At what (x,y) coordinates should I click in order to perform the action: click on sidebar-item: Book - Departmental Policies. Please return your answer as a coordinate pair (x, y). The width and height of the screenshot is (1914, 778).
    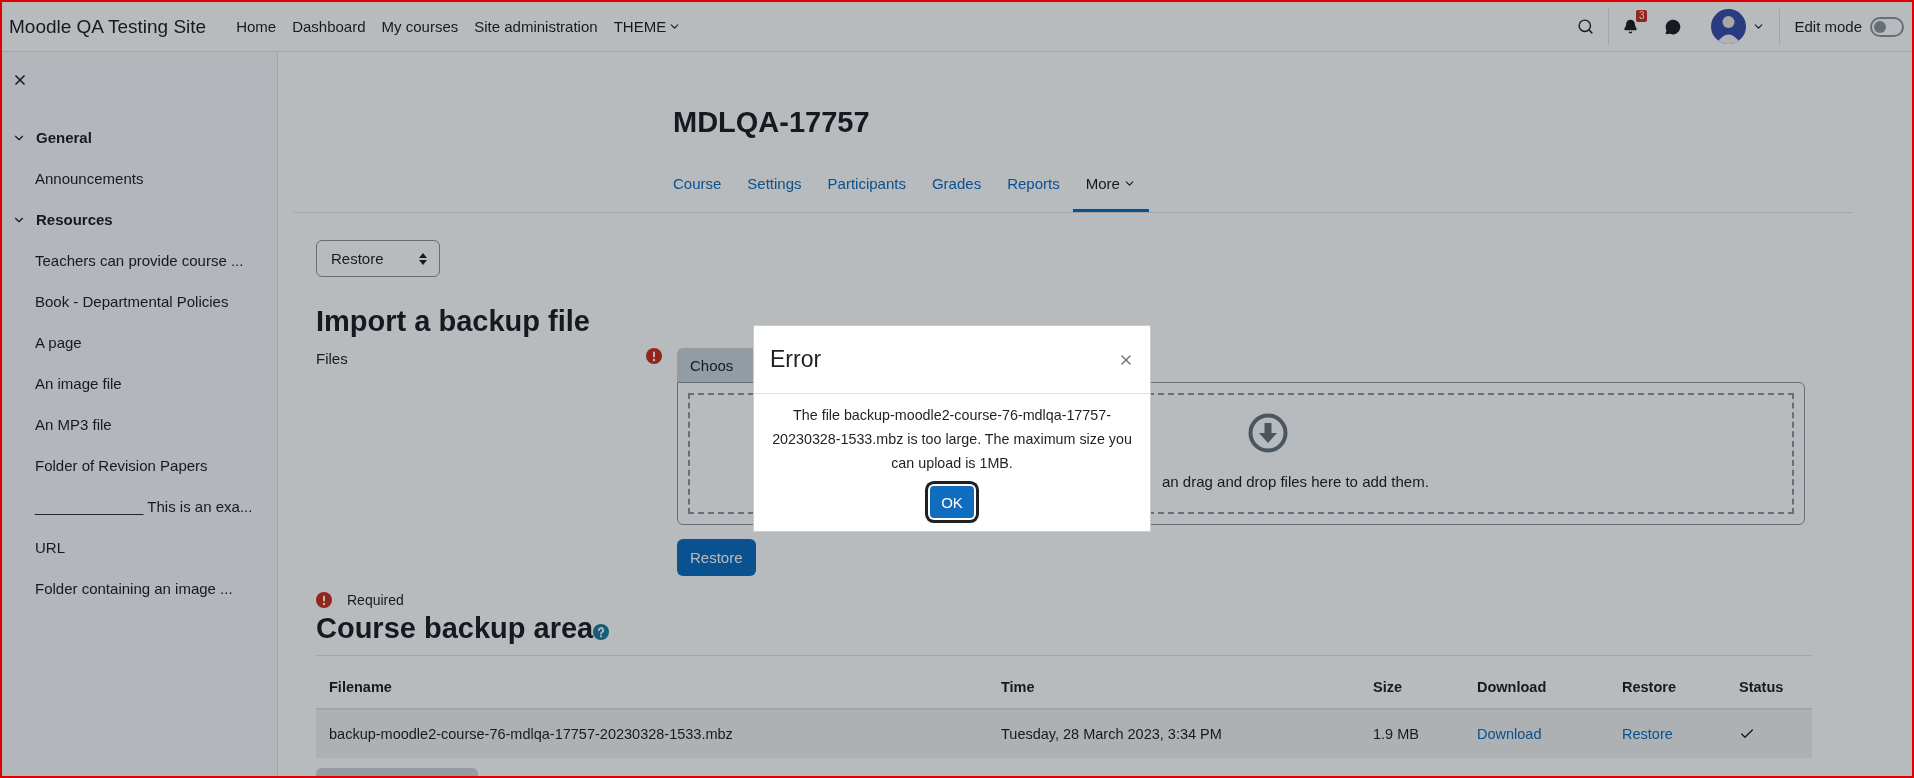
    Looking at the image, I should click on (139, 301).